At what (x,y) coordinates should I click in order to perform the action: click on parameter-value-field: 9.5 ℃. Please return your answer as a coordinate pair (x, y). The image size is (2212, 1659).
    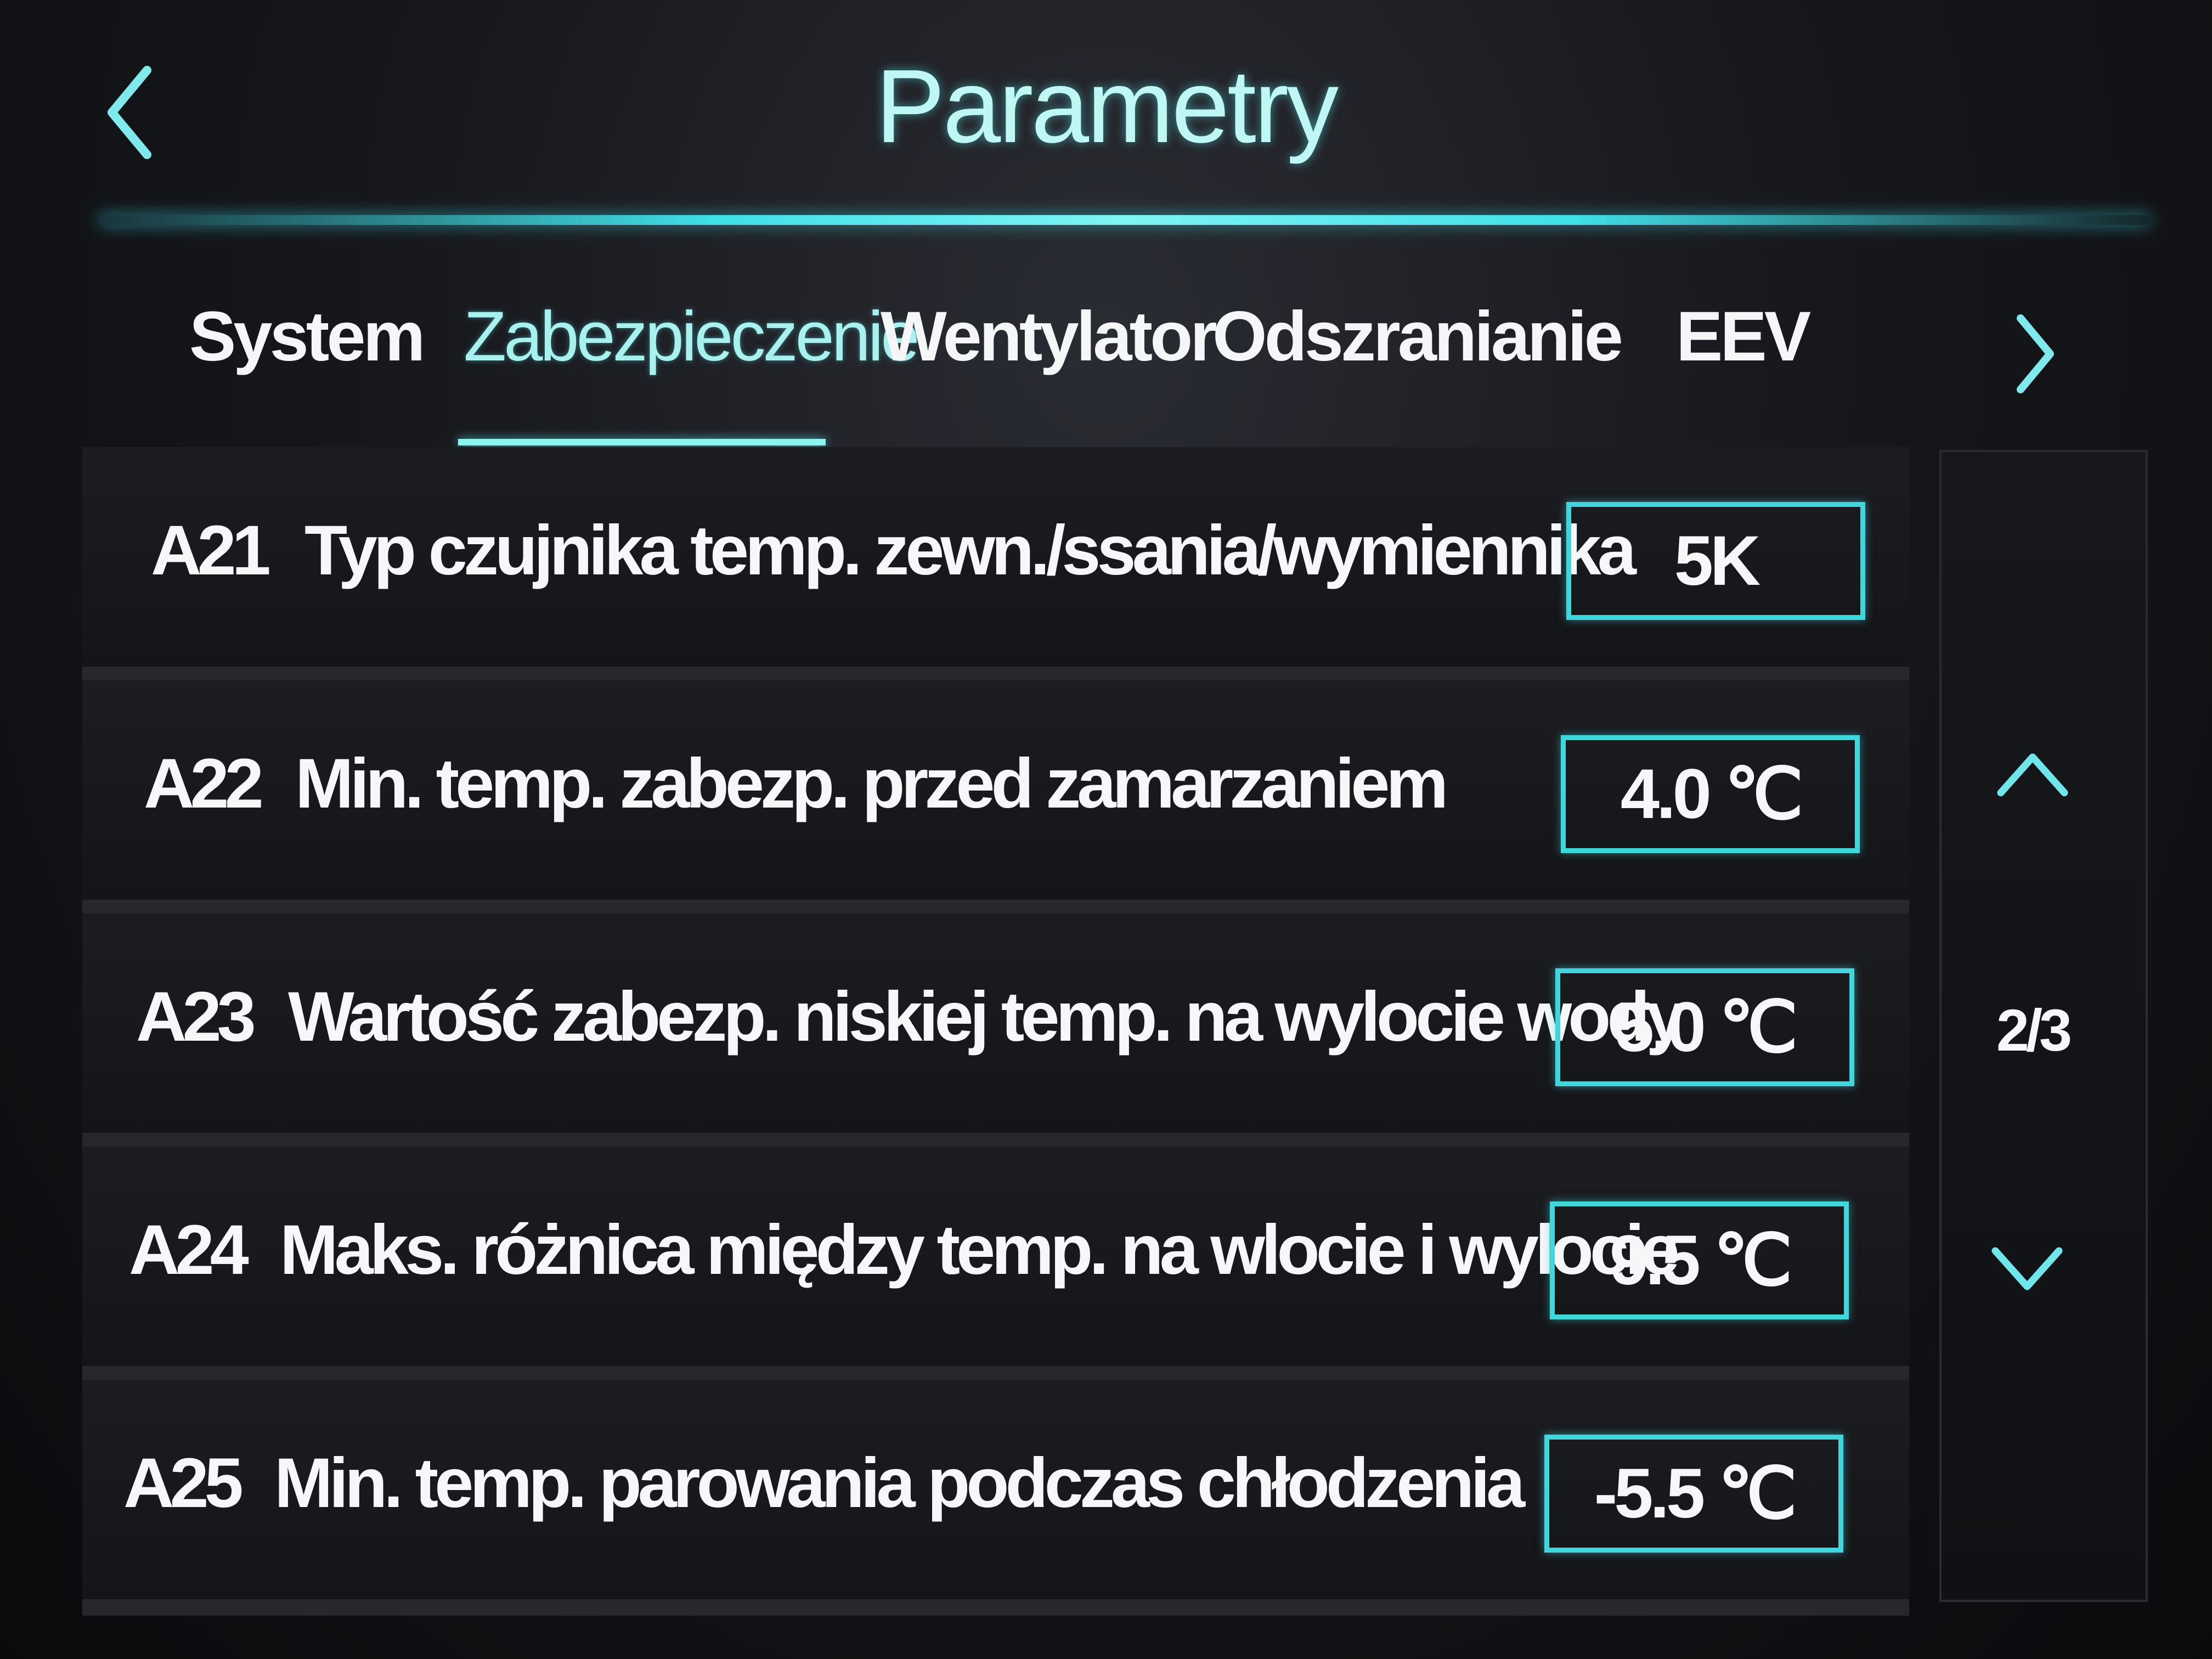
    Looking at the image, I should click on (1699, 1260).